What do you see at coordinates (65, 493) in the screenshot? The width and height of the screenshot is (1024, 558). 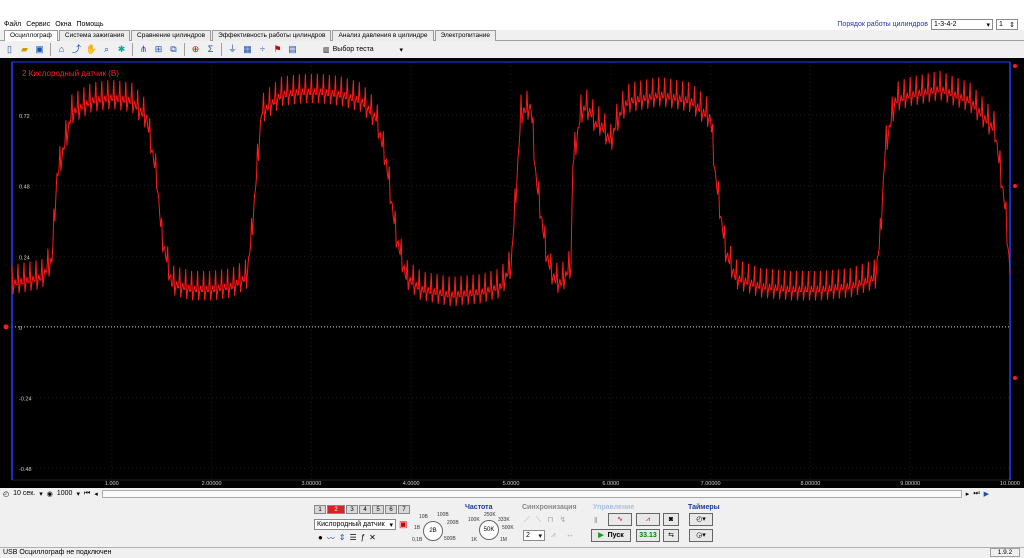 I see `points-value: 1000` at bounding box center [65, 493].